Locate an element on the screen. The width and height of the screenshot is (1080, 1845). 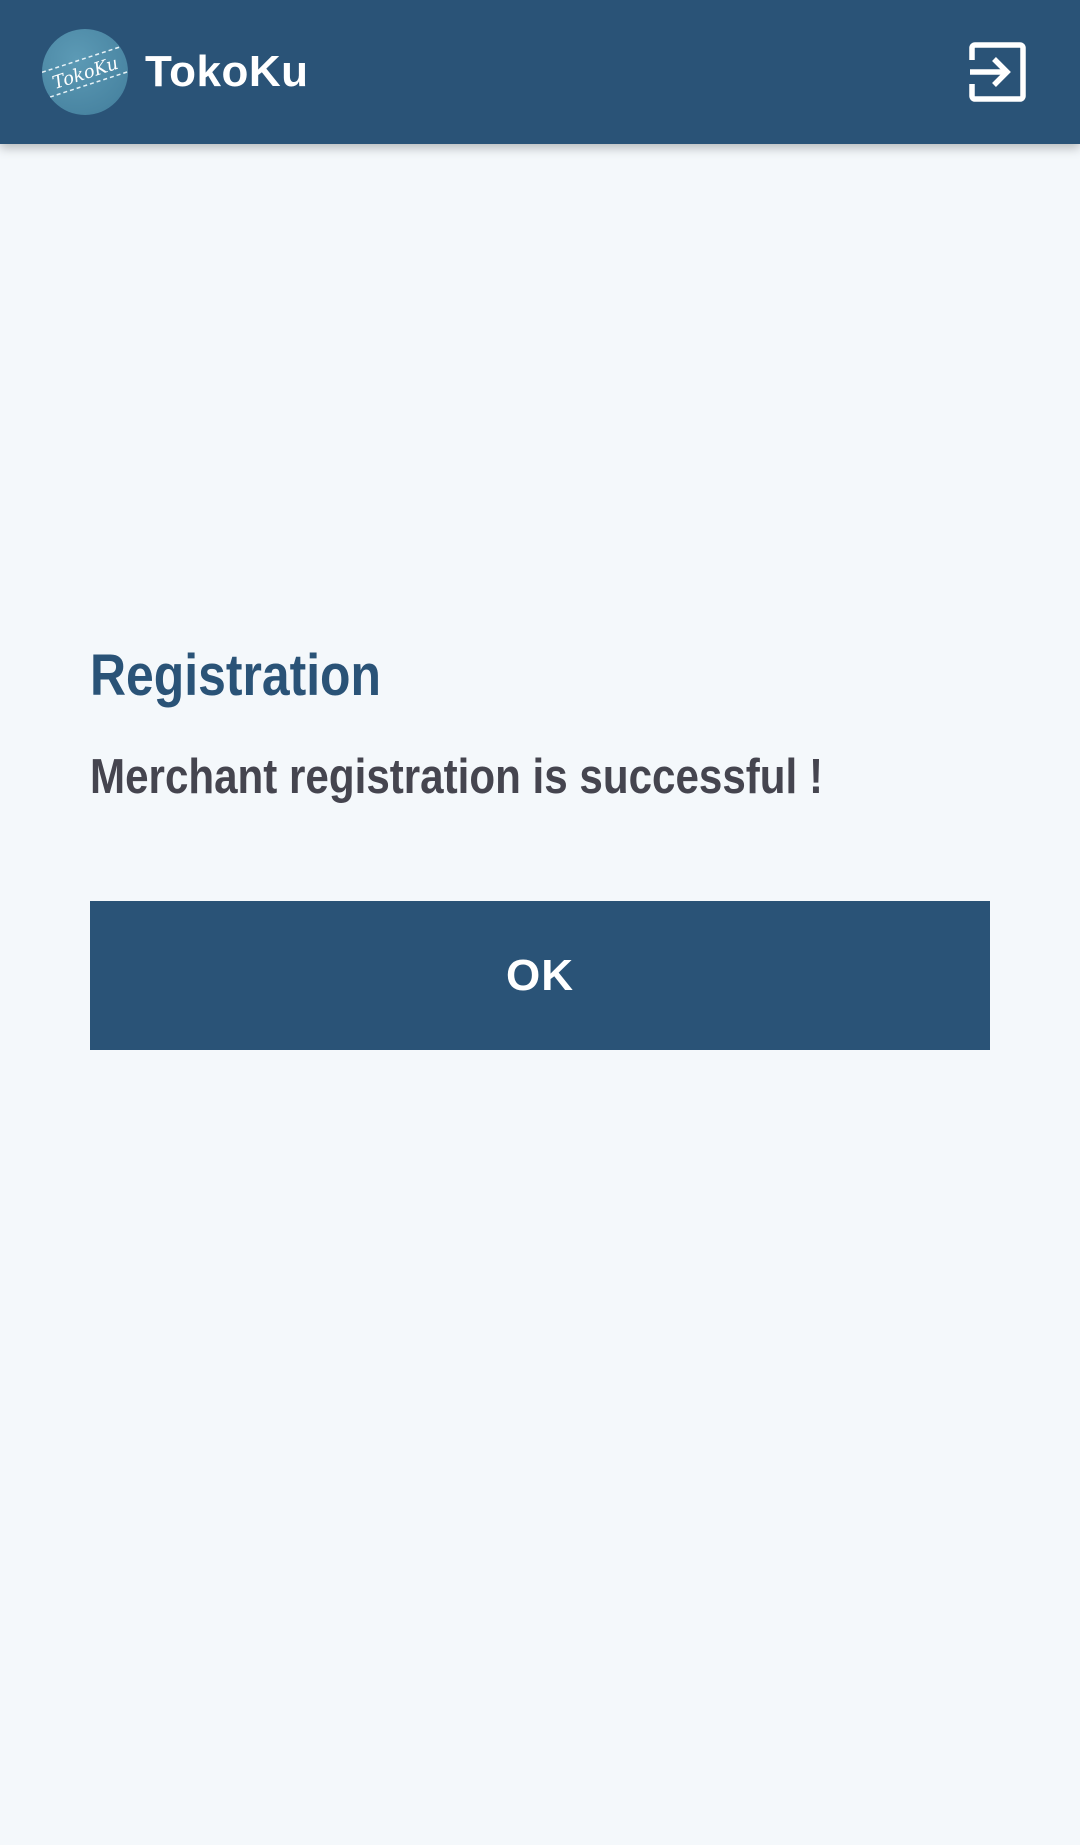
logout-button is located at coordinates (999, 73).